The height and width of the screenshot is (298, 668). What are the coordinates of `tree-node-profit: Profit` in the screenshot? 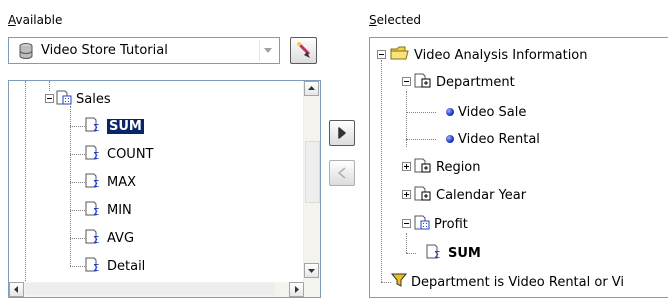 It's located at (441, 224).